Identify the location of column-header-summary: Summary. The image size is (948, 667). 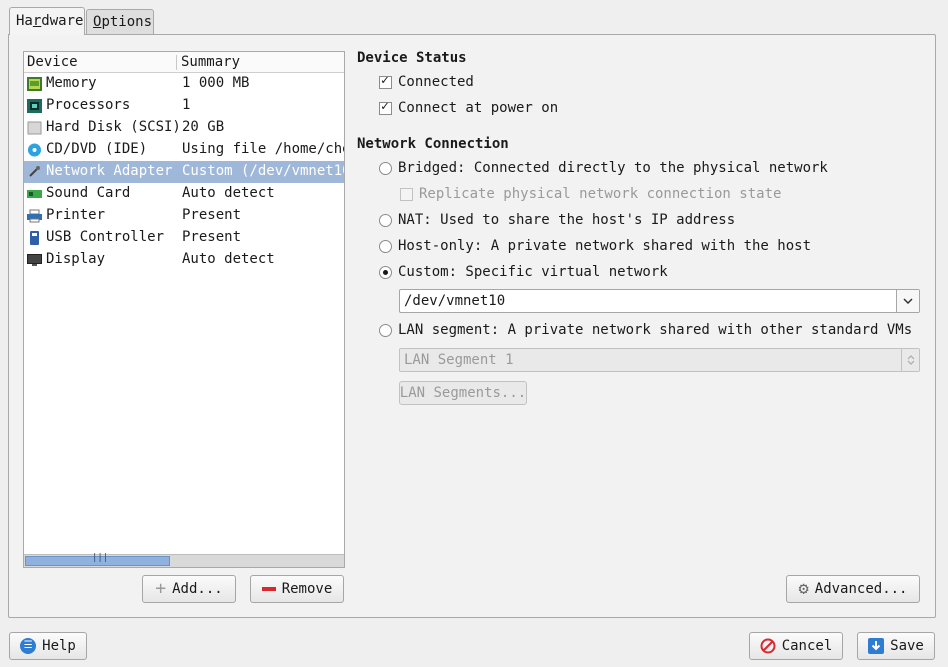
(210, 62).